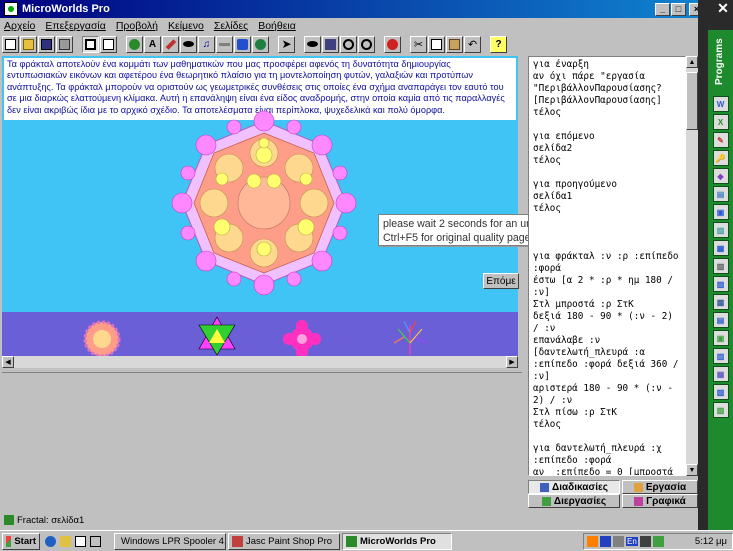 The height and width of the screenshot is (551, 733). Describe the element at coordinates (498, 44) in the screenshot. I see `help-icon: ?` at that location.